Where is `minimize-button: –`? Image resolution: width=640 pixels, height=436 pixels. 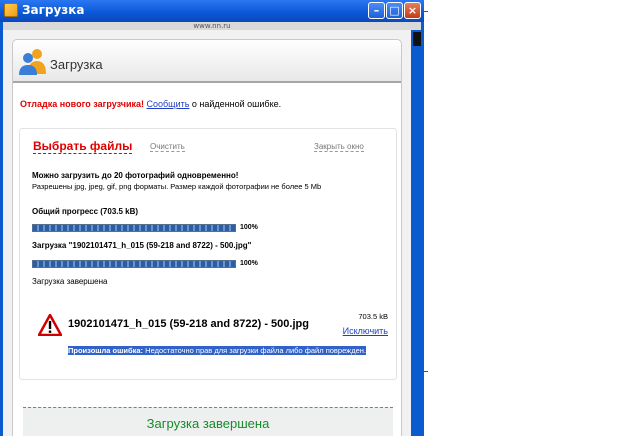
minimize-button: – is located at coordinates (376, 10).